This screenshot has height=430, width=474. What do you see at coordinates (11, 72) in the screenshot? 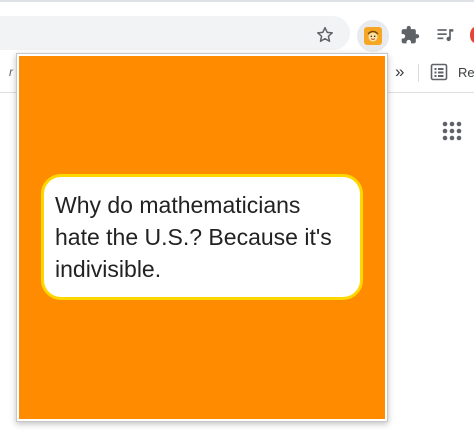
I see `bookmark-item-truncated: r` at bounding box center [11, 72].